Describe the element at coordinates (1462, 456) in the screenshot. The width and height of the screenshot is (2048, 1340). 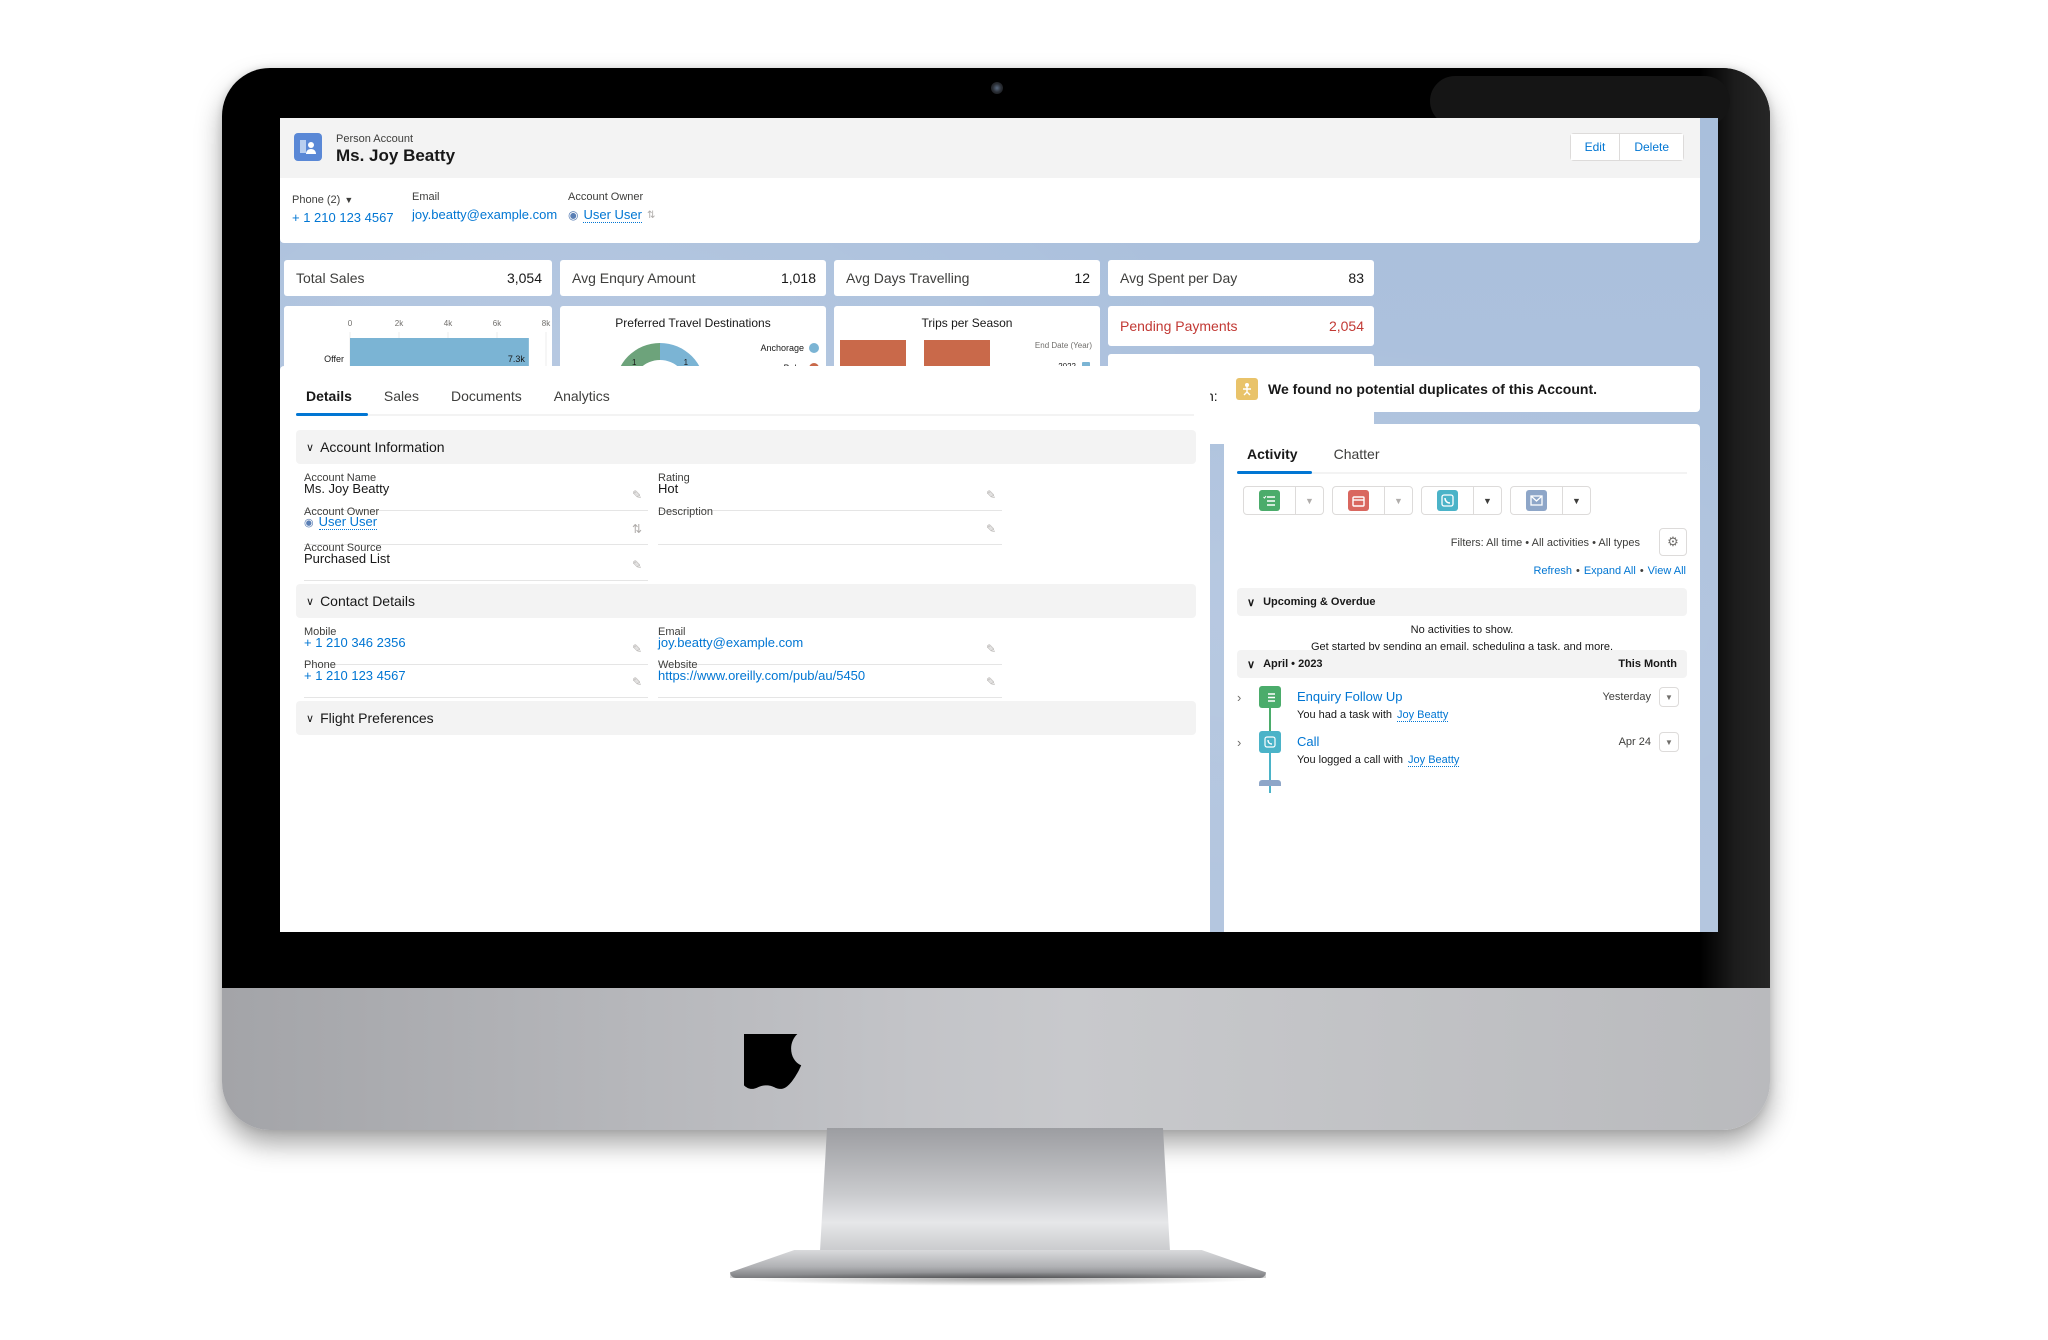
I see `activity-tabs: Activity Chatter` at that location.